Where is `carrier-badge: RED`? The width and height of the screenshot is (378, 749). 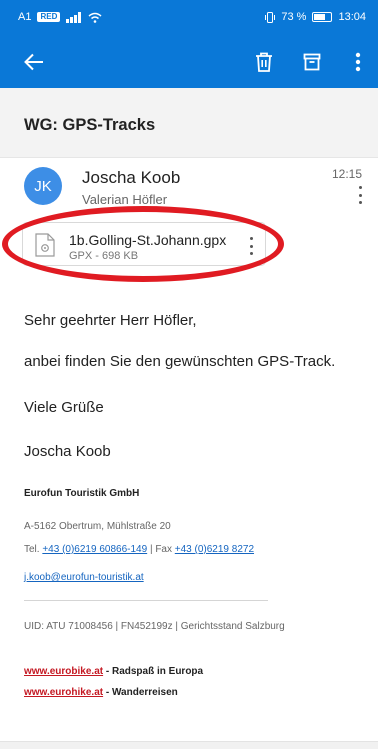
carrier-badge: RED is located at coordinates (49, 17).